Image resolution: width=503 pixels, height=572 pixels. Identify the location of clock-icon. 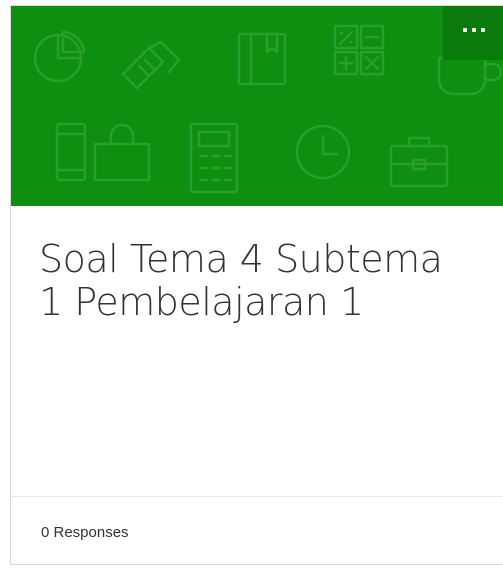
(323, 152).